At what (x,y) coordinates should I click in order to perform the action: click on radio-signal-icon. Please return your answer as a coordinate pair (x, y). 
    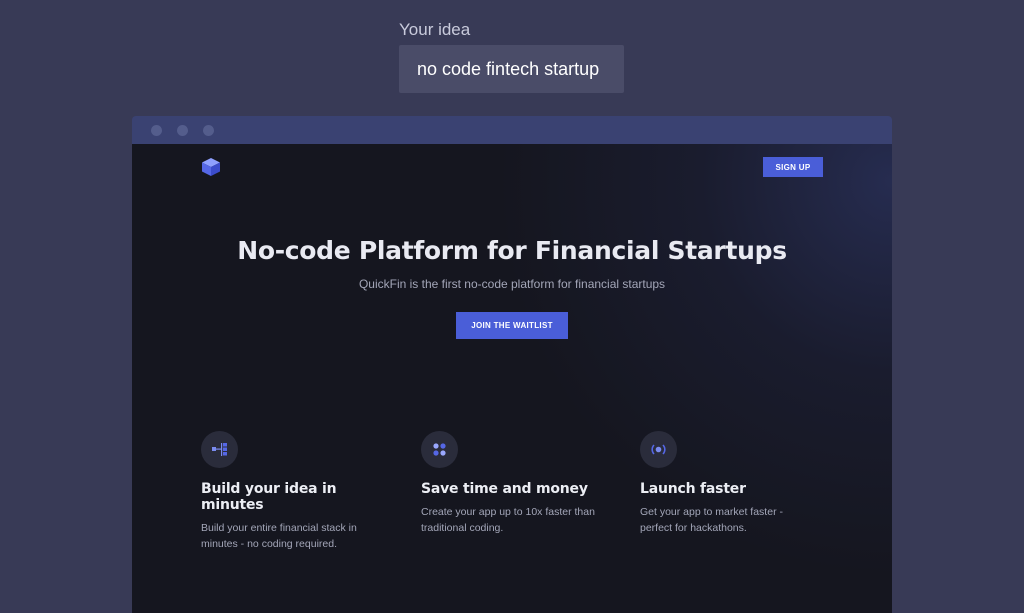
    Looking at the image, I should click on (658, 449).